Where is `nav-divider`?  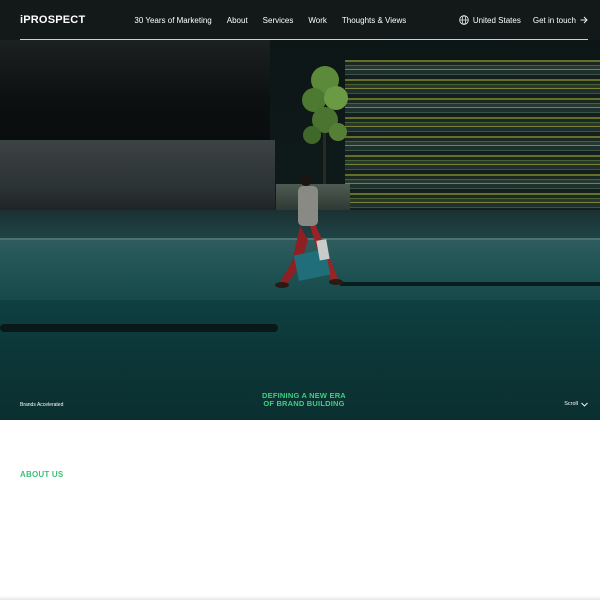
nav-divider is located at coordinates (304, 39).